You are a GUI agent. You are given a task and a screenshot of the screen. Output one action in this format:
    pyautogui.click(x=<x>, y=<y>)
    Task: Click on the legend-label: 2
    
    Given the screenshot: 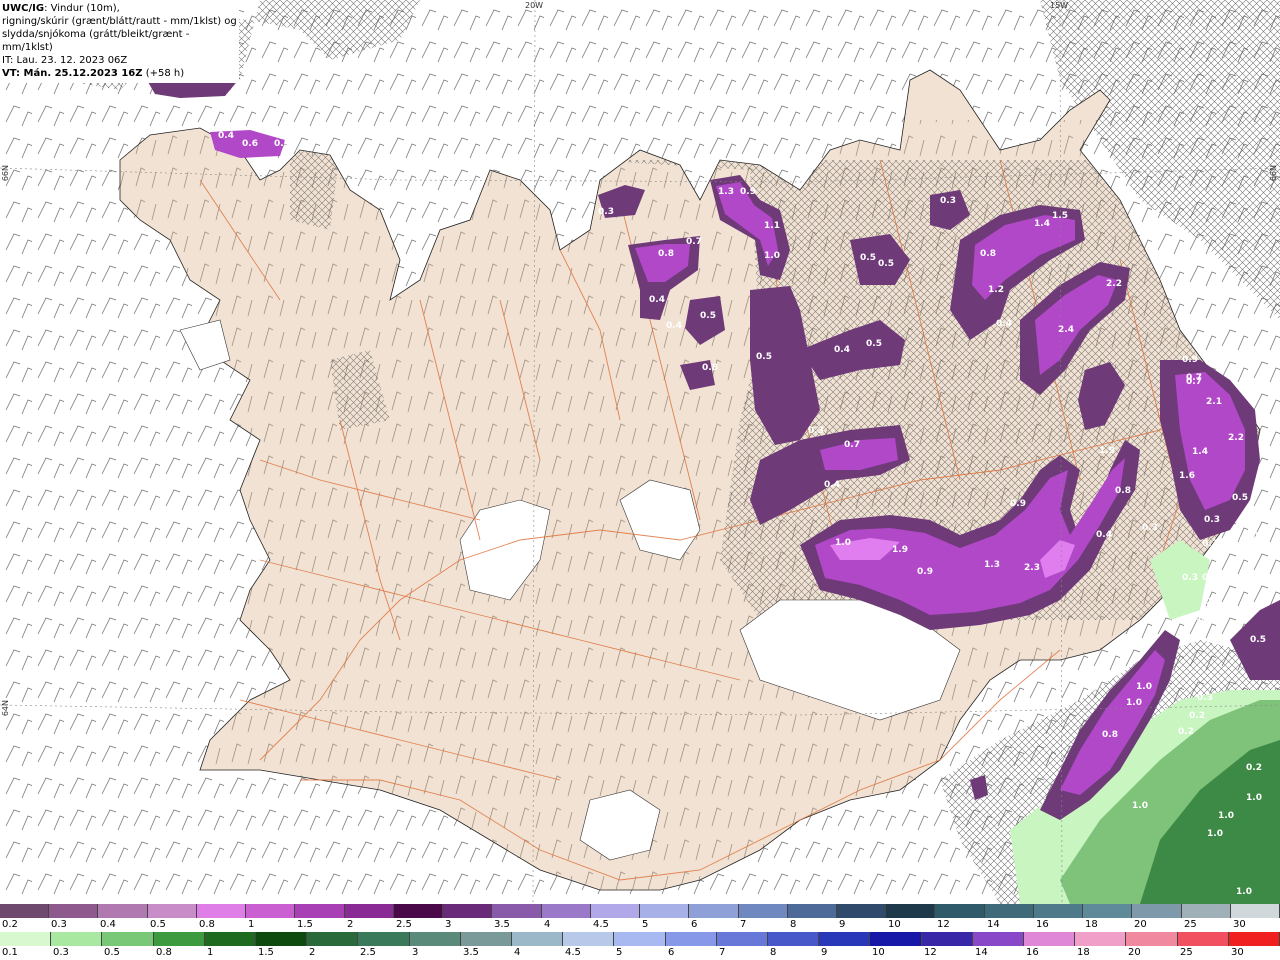 What is the action you would take?
    pyautogui.click(x=350, y=924)
    